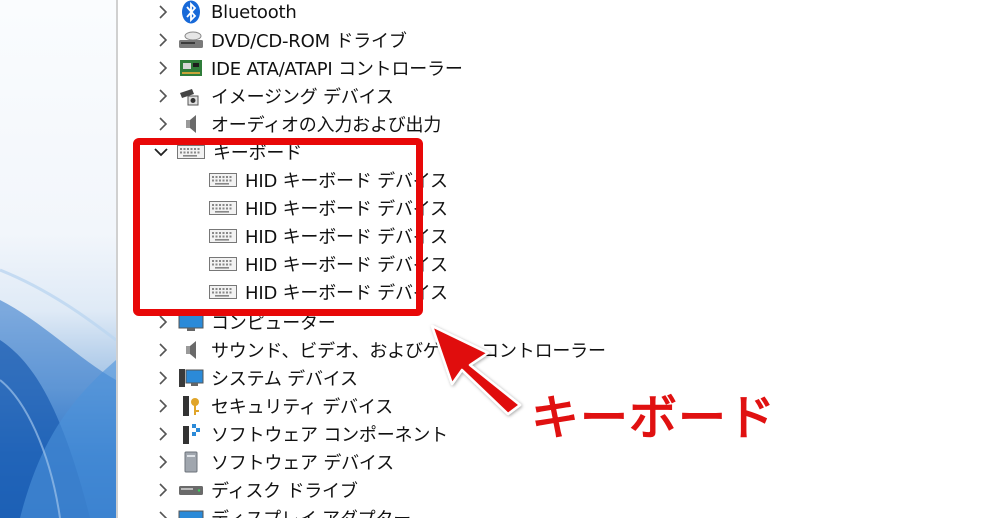 The height and width of the screenshot is (518, 1000). What do you see at coordinates (254, 12) in the screenshot?
I see `tree-item-label: Bluetooth` at bounding box center [254, 12].